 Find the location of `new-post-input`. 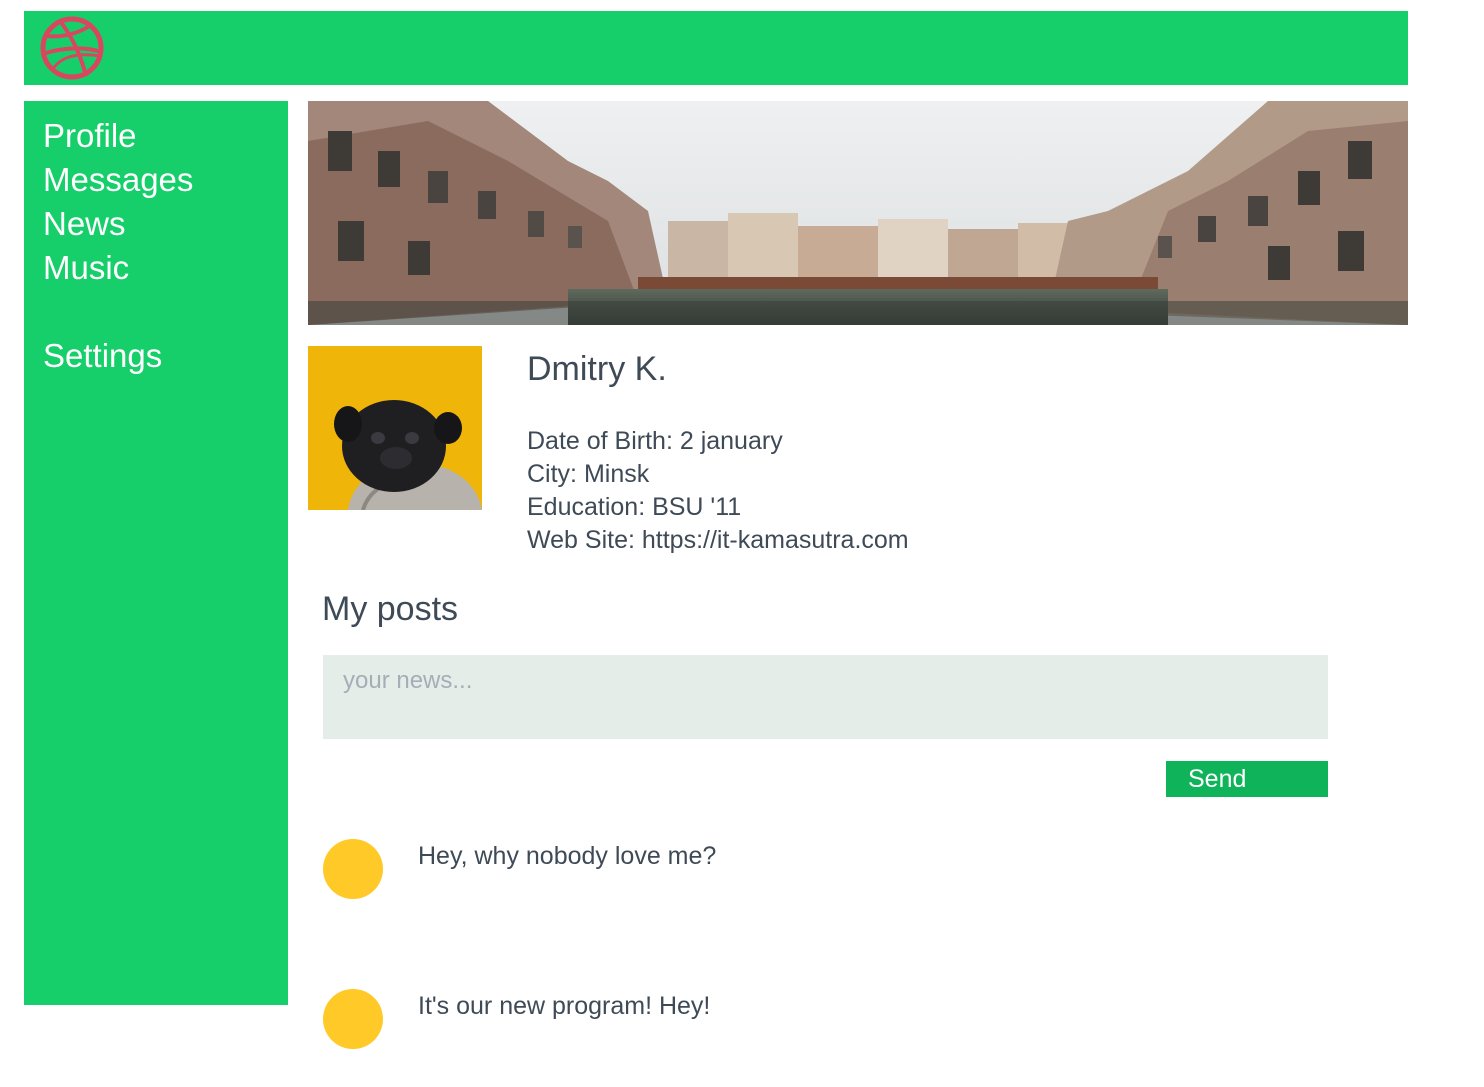

new-post-input is located at coordinates (825, 697).